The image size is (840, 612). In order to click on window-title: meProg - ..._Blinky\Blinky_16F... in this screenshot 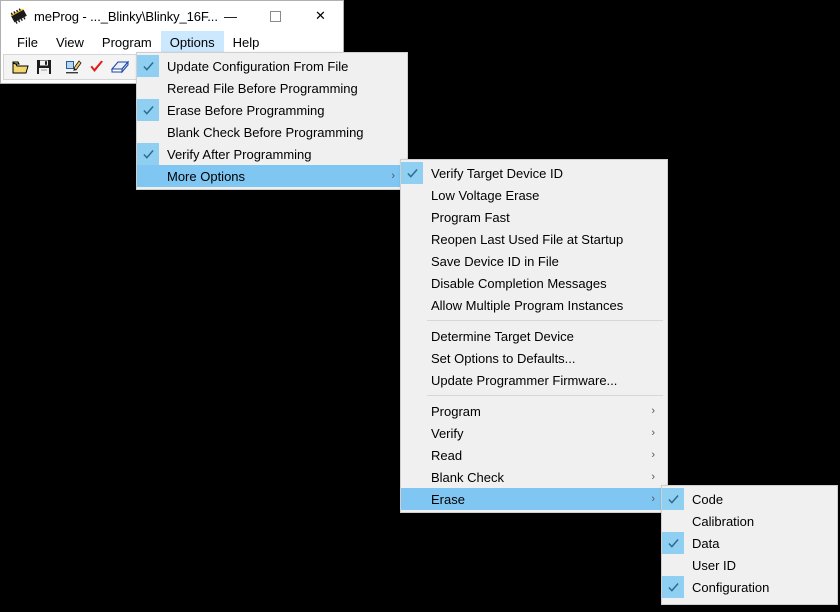, I will do `click(126, 16)`.